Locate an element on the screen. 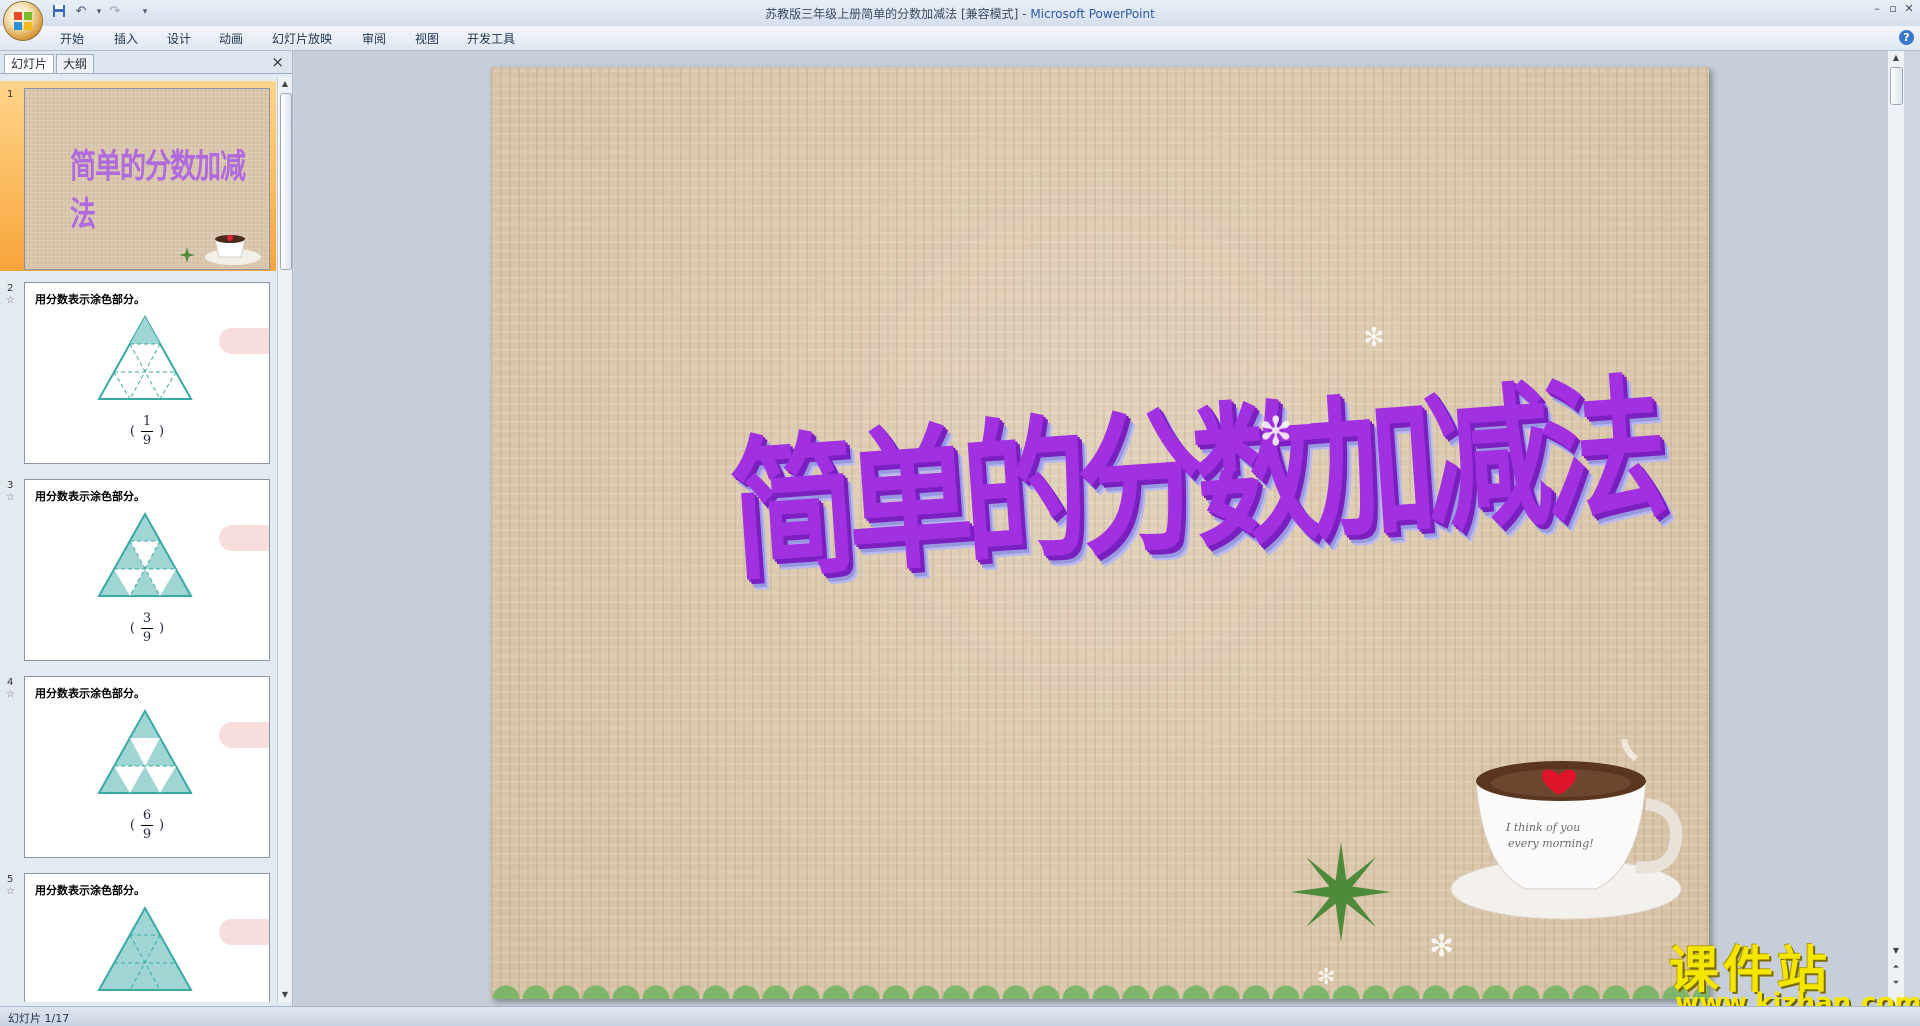 This screenshot has width=1920, height=1026. tab-animation: 动画 is located at coordinates (231, 38).